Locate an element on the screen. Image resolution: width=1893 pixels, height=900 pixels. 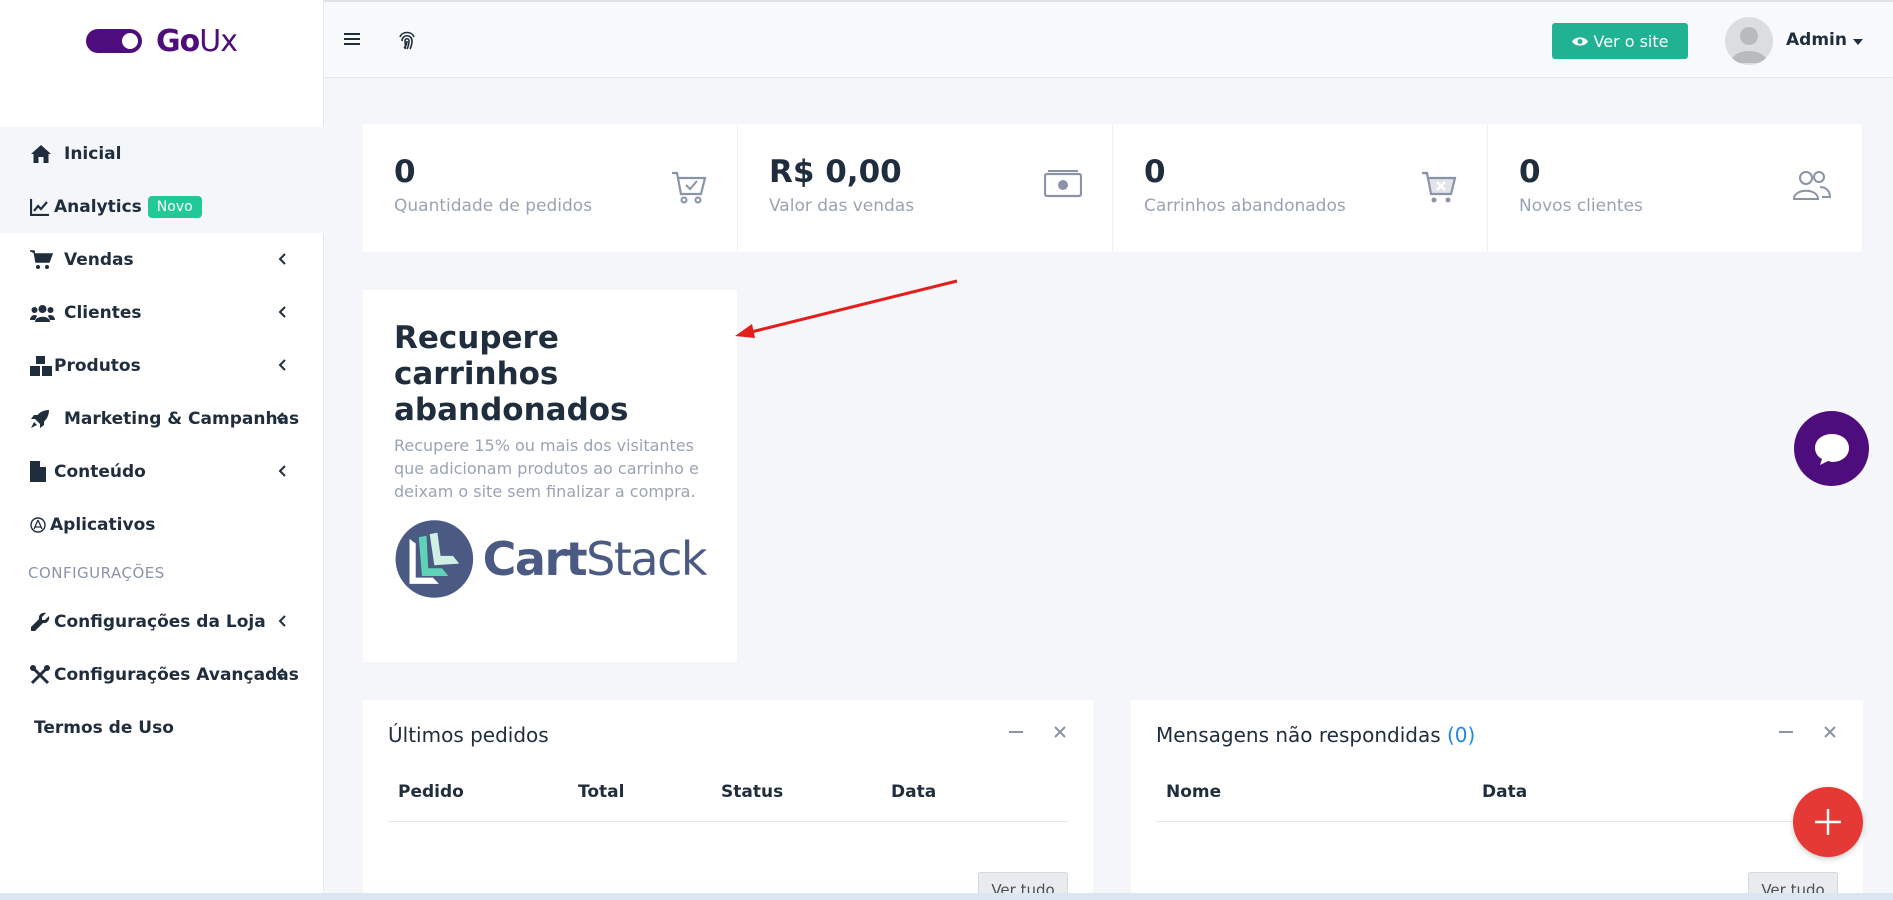
people-icon is located at coordinates (1812, 187).